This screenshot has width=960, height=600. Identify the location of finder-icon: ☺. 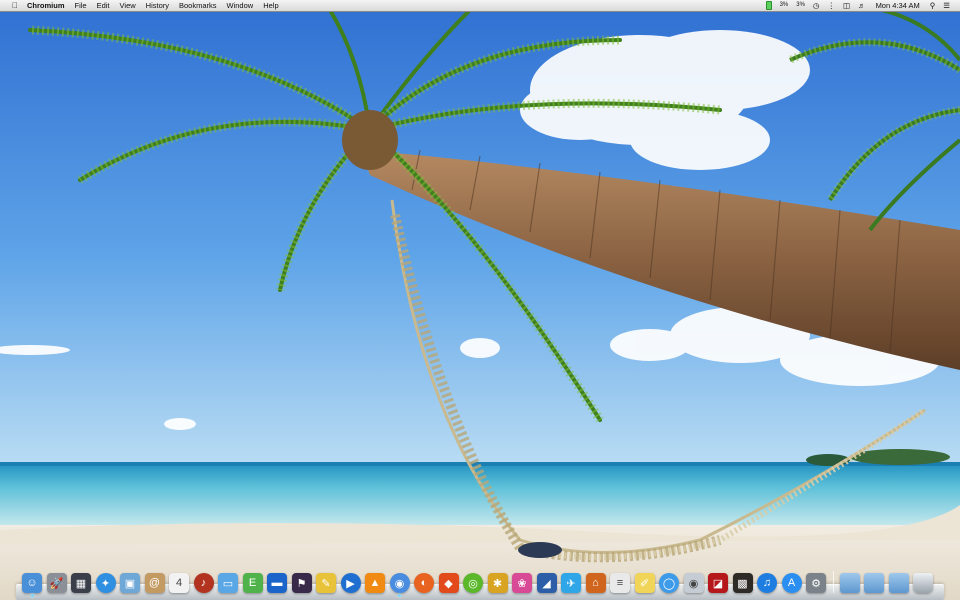
(32, 585).